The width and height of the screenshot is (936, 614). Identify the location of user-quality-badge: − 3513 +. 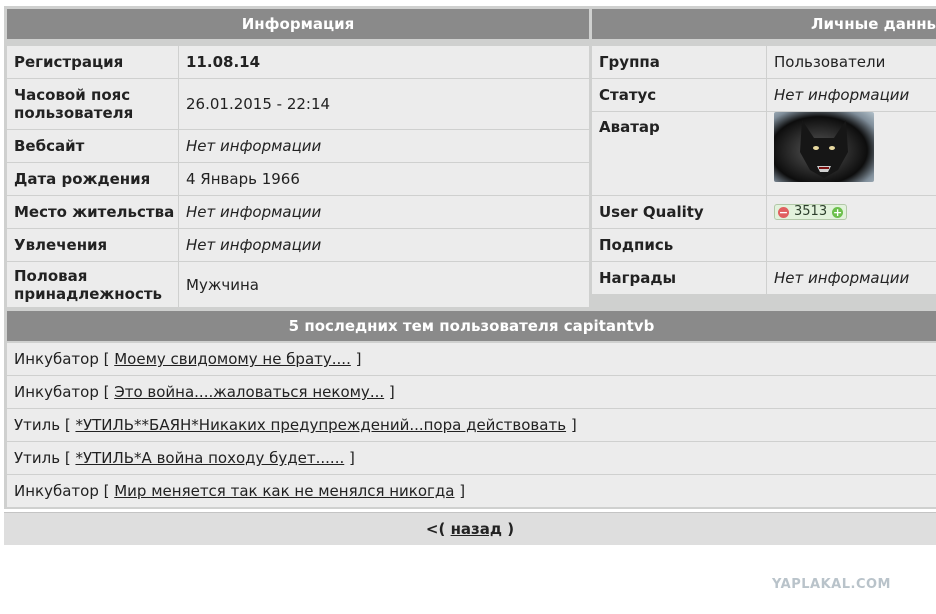
(811, 212).